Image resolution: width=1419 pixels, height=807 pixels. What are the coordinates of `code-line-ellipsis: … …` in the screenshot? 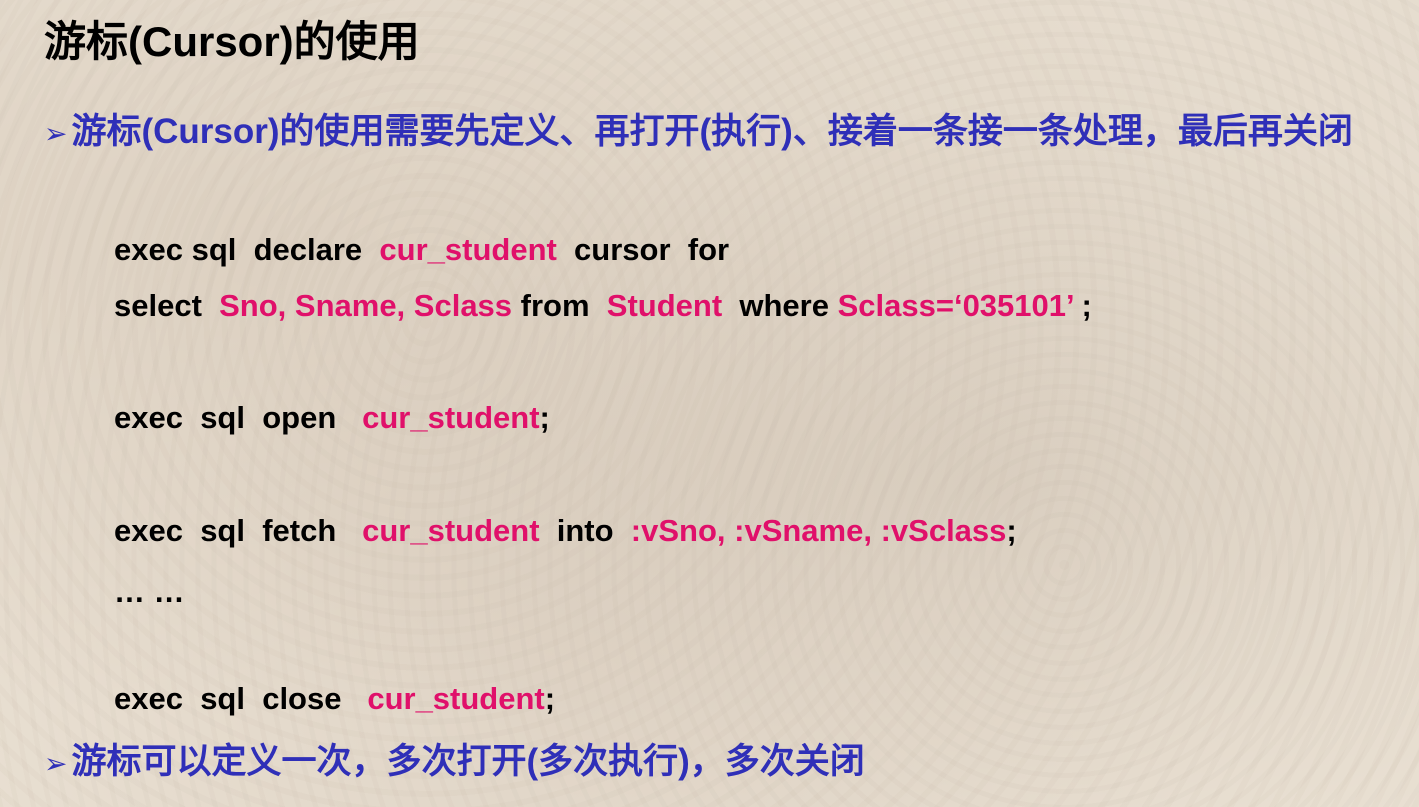 It's located at (149, 592).